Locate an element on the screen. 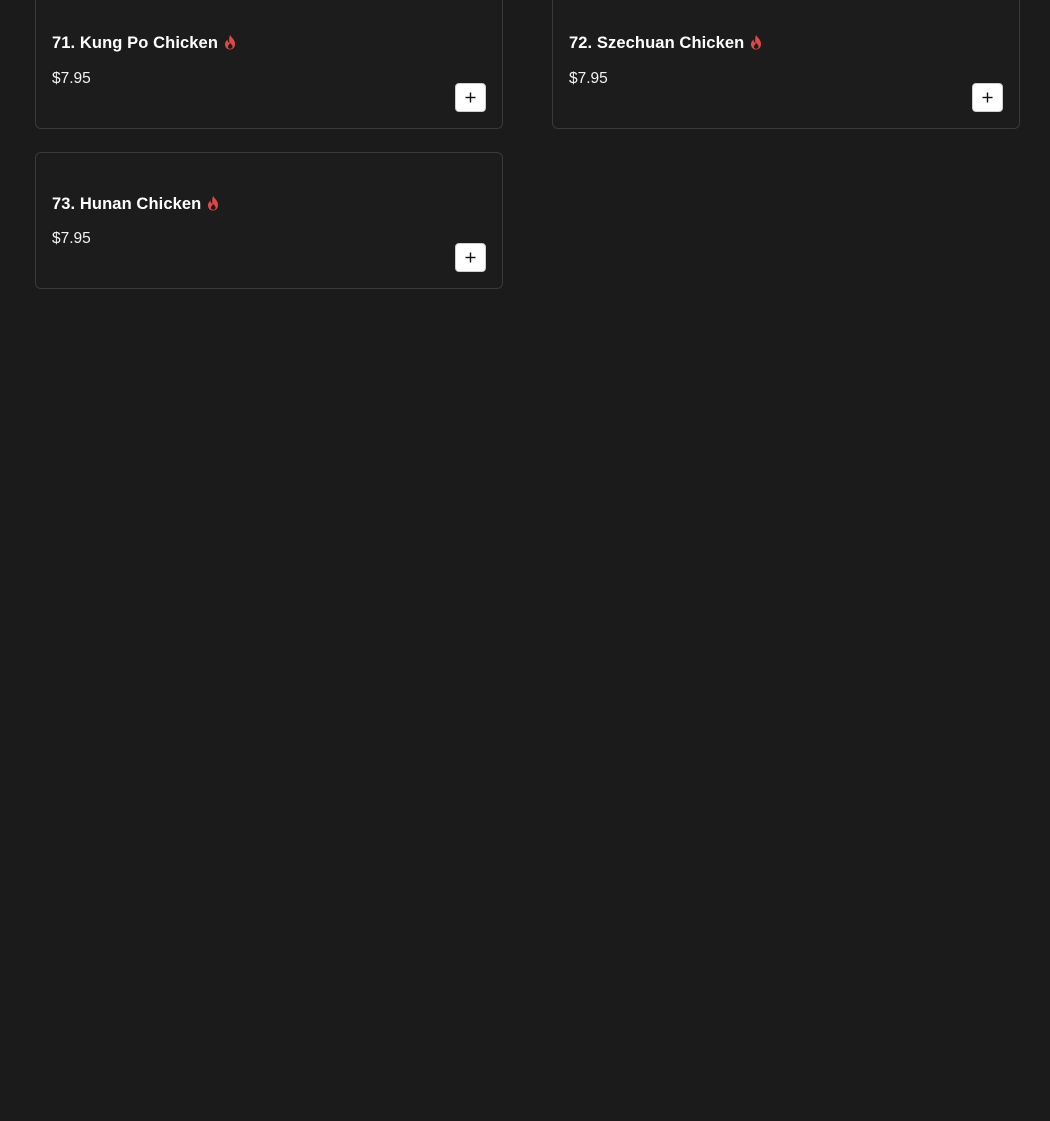 The height and width of the screenshot is (1121, 1050). menu-item-card: 72. Szechuan Chicken $7.95 is located at coordinates (786, 64).